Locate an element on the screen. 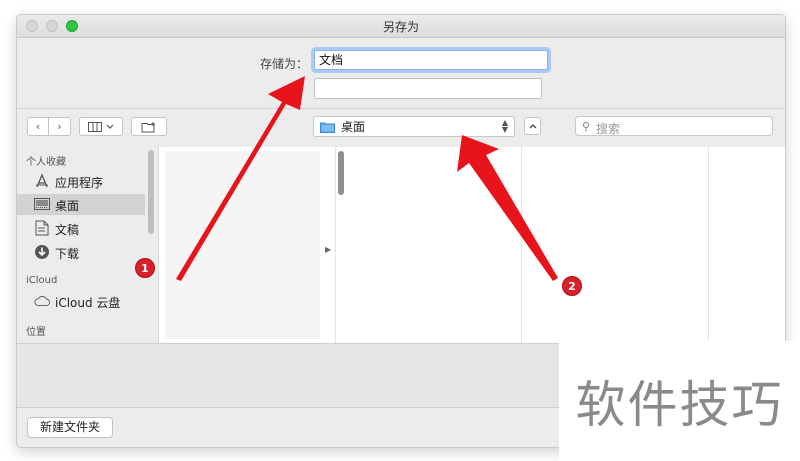  annotation-badge-1: 1 is located at coordinates (145, 268).